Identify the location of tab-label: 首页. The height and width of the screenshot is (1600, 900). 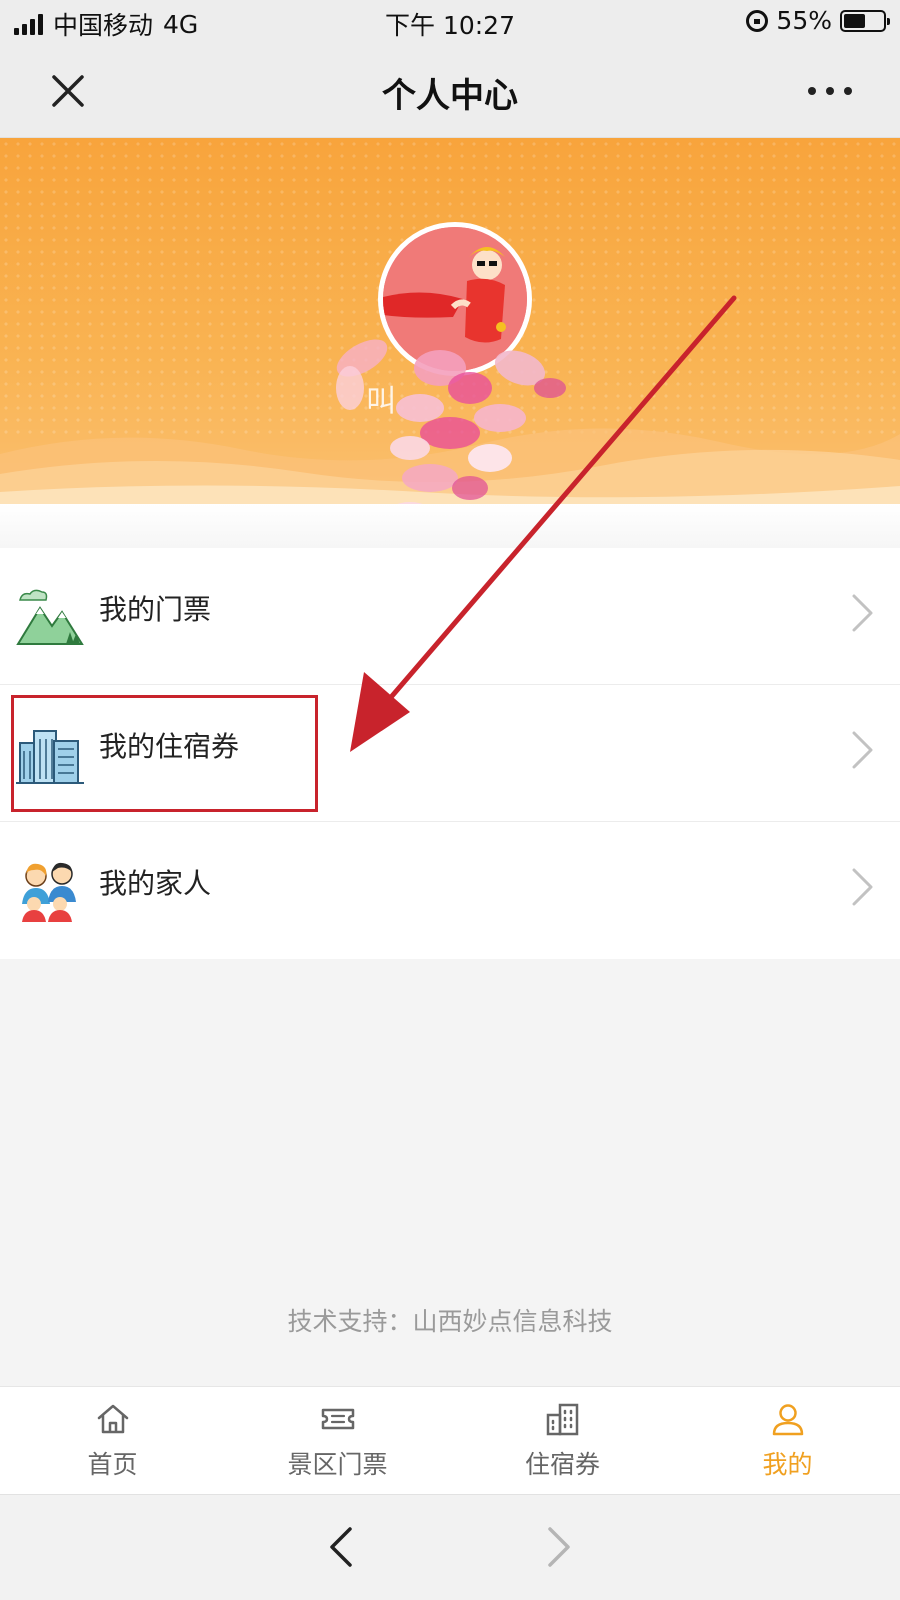
(112, 1464).